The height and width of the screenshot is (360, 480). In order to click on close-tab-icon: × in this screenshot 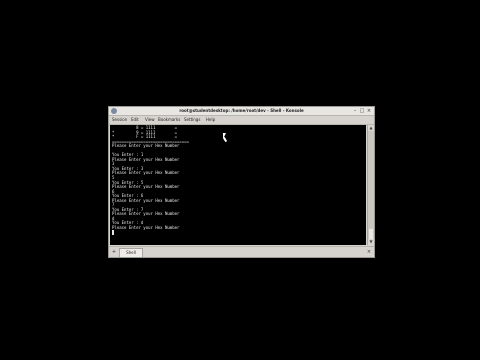, I will do `click(369, 252)`.